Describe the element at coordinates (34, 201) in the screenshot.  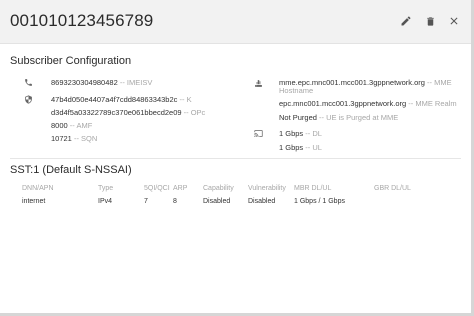
I see `dnn-cell: internet` at that location.